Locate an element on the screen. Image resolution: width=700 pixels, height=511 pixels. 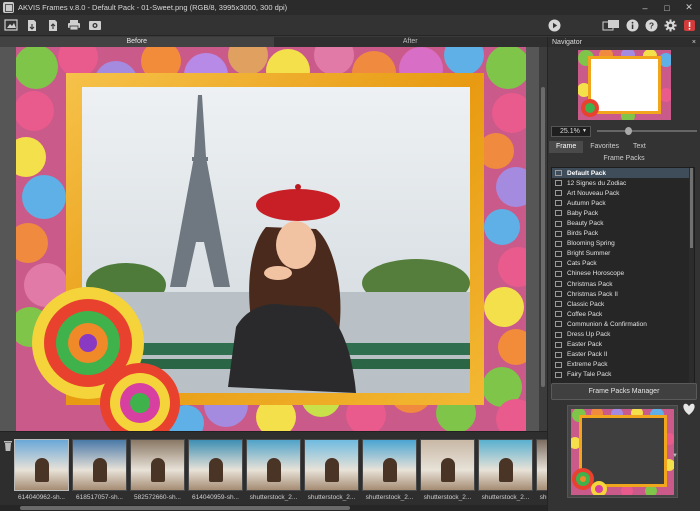
frame-pack-label: Autumn Pack is located at coordinates (586, 203).